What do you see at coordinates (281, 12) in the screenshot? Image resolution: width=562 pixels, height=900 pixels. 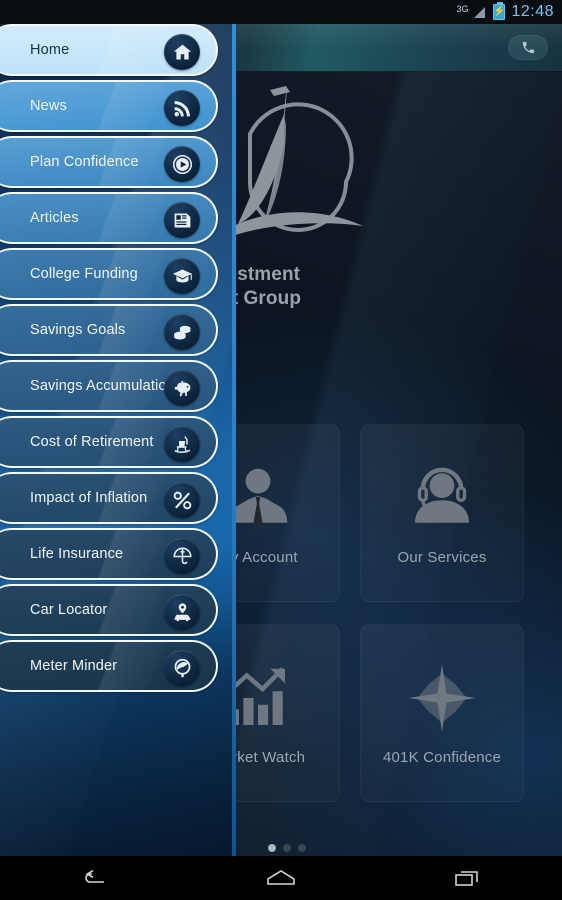 I see `status-bar: 3G ⚡ 12:48` at bounding box center [281, 12].